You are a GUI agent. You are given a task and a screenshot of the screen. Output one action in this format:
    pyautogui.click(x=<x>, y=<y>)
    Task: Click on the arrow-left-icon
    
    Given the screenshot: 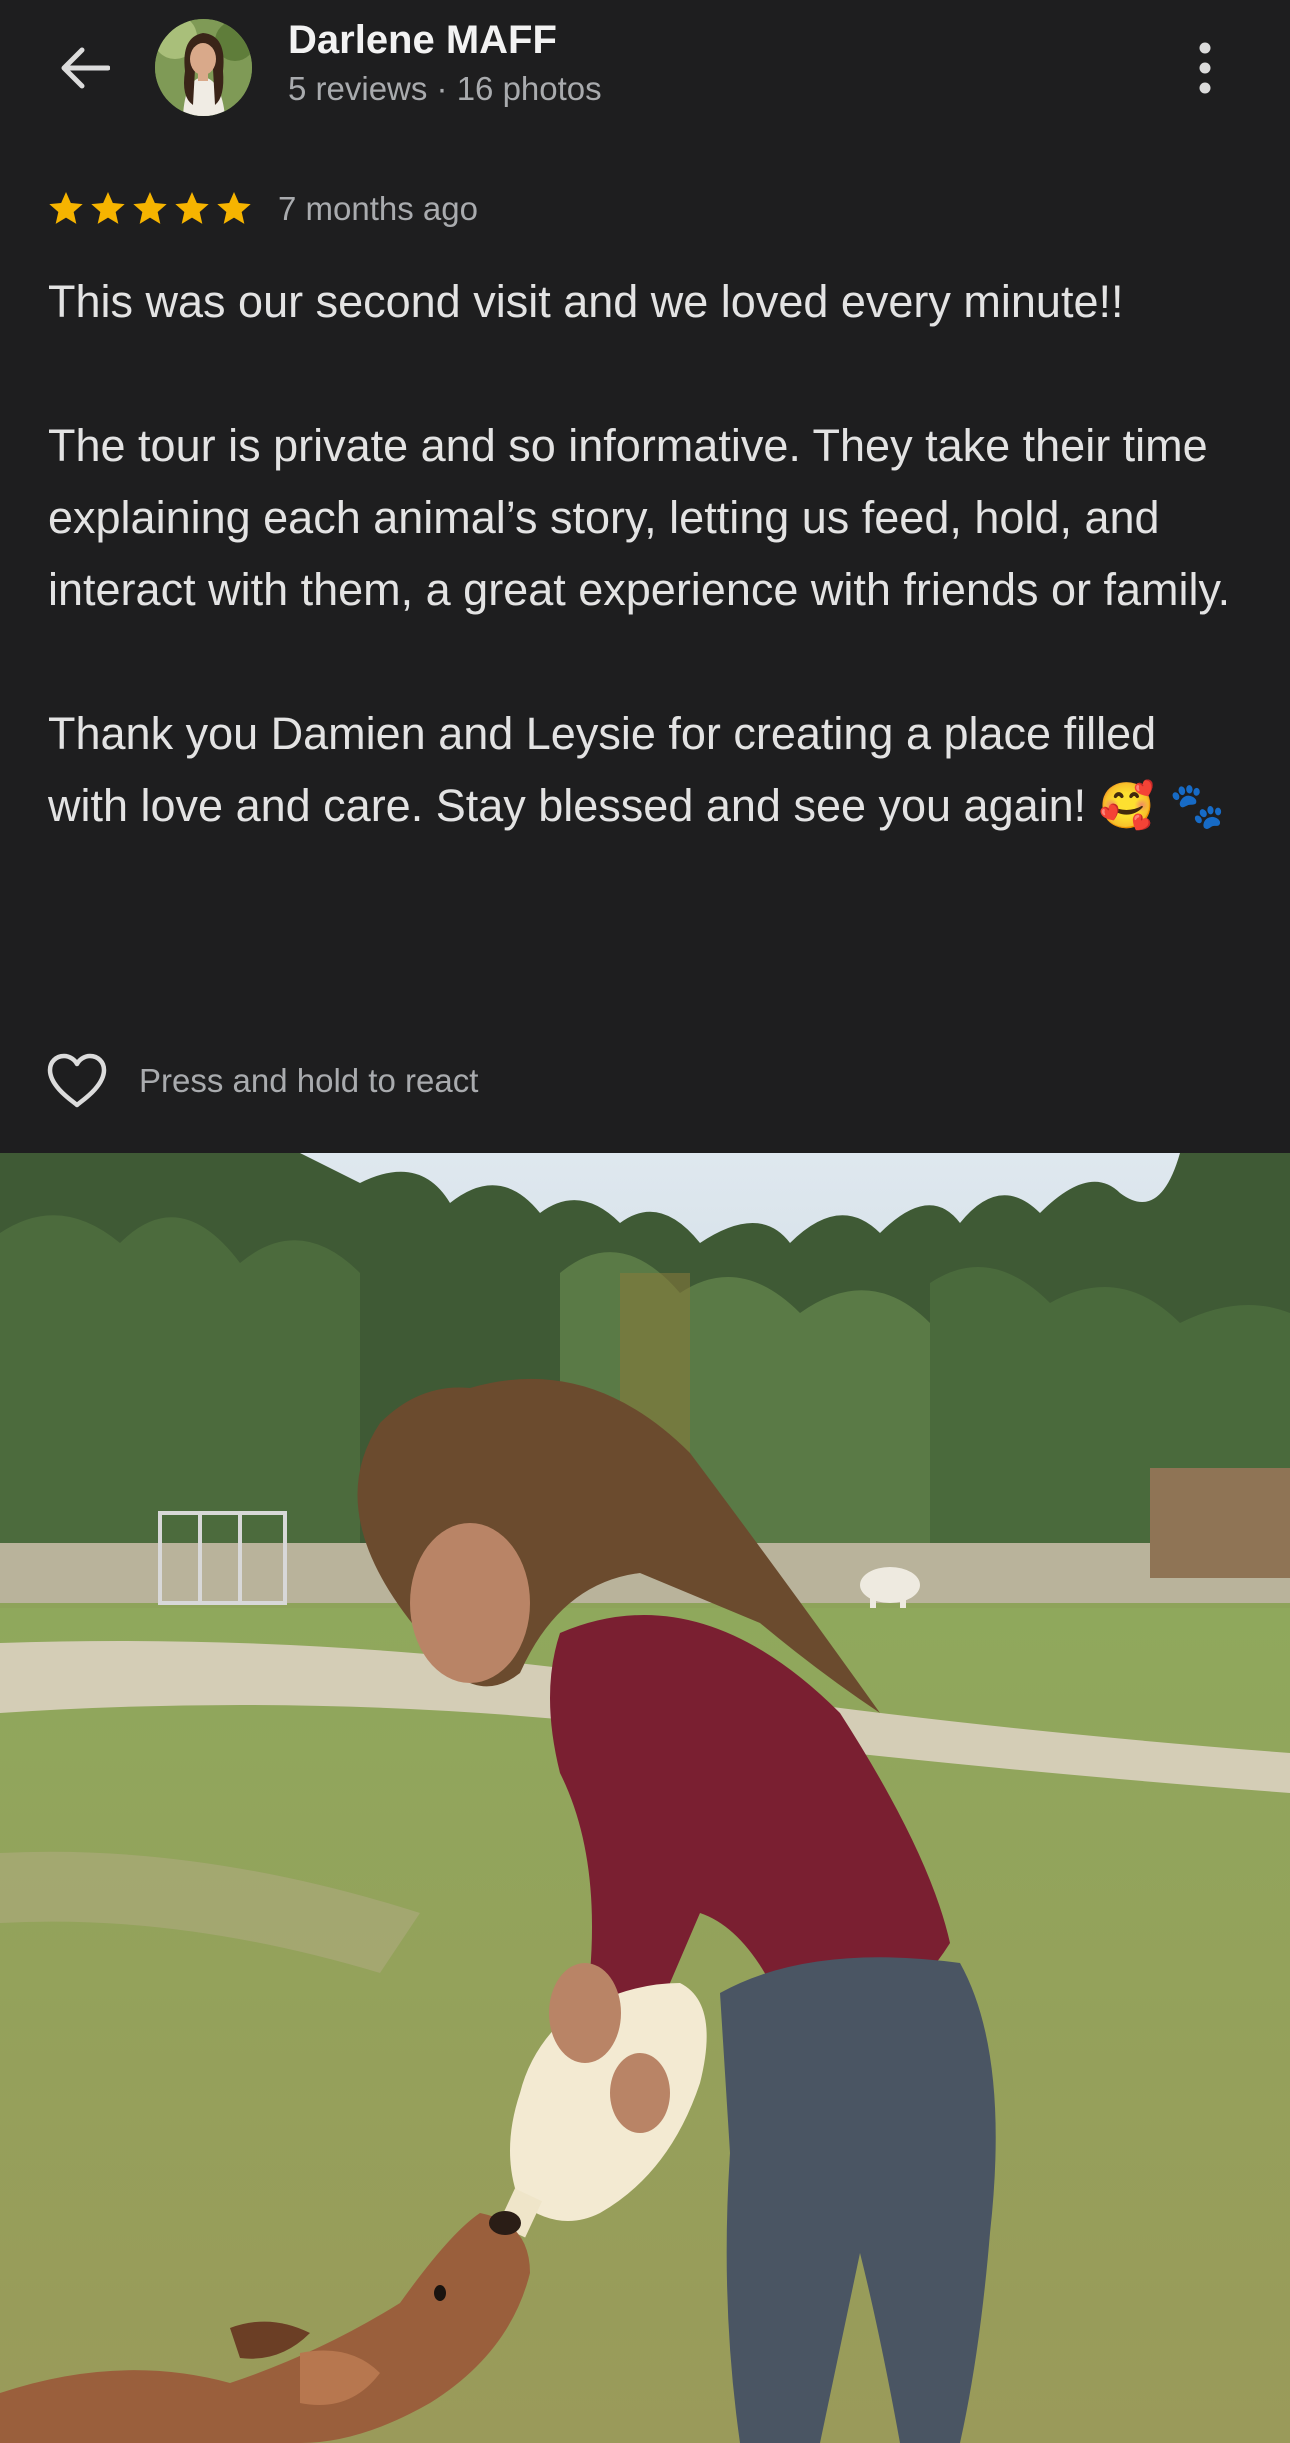 What is the action you would take?
    pyautogui.click(x=85, y=68)
    